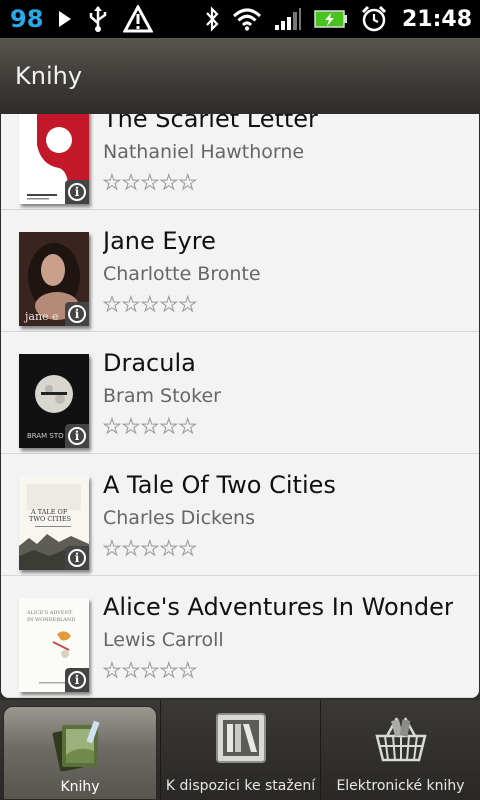  What do you see at coordinates (204, 152) in the screenshot?
I see `book-author: Nathaniel Hawthorne` at bounding box center [204, 152].